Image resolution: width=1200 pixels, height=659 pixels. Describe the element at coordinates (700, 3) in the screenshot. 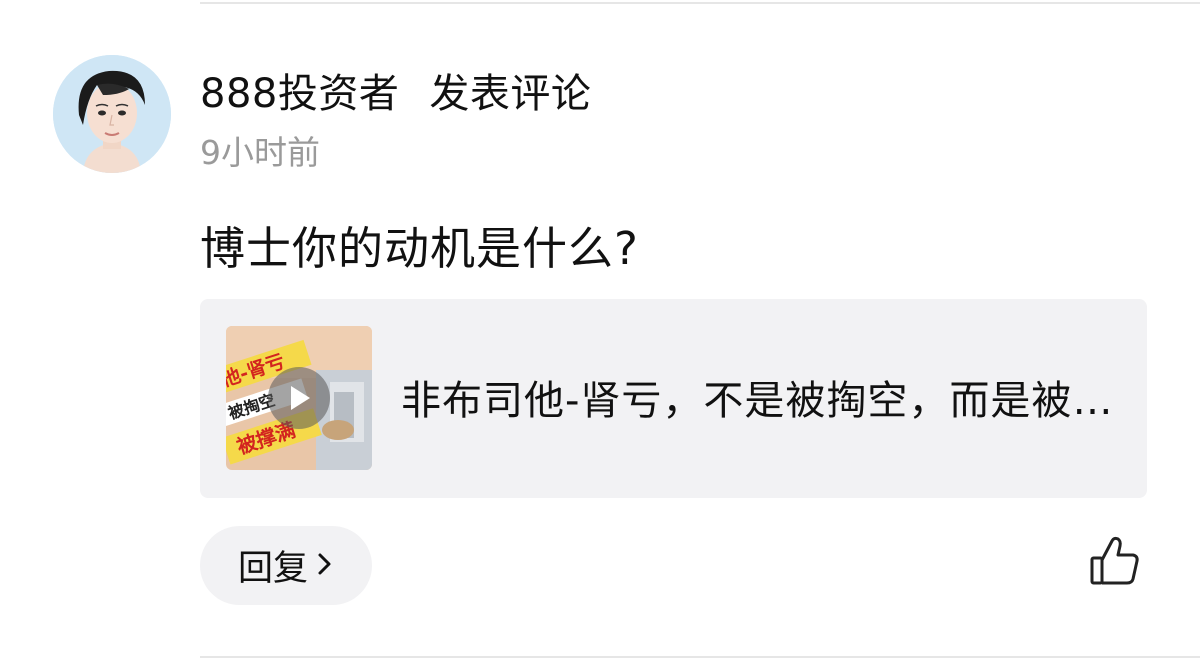

I see `top-divider` at that location.